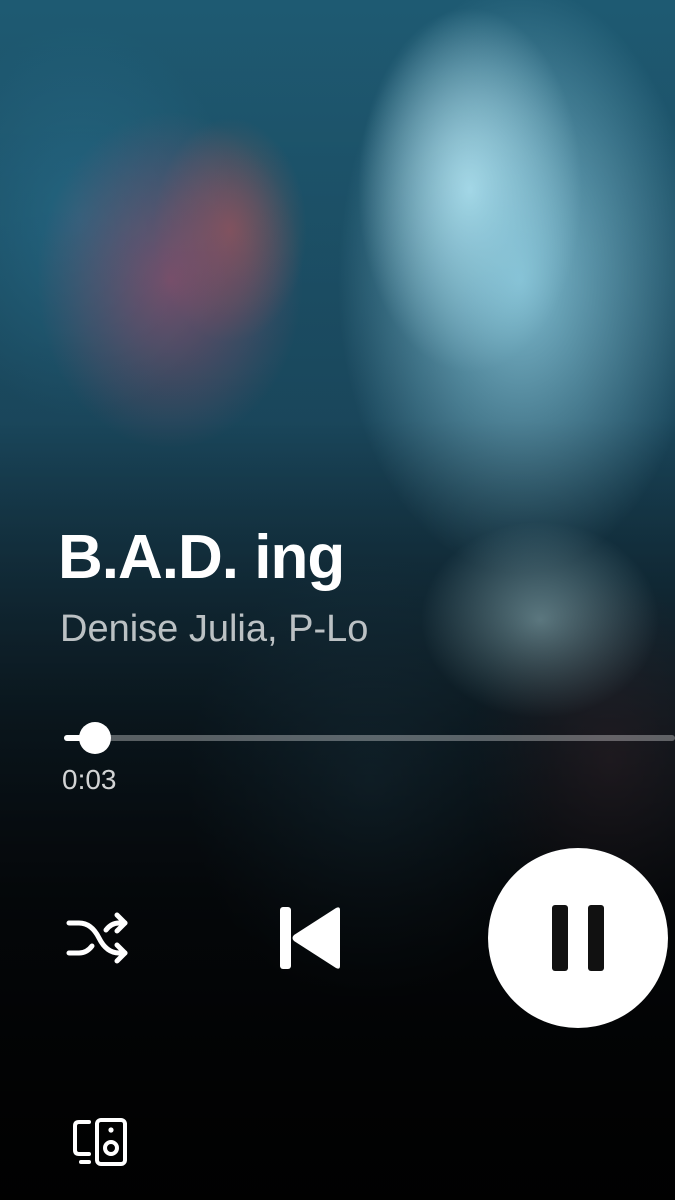 This screenshot has width=675, height=1200. I want to click on skip-previous-icon, so click(310, 938).